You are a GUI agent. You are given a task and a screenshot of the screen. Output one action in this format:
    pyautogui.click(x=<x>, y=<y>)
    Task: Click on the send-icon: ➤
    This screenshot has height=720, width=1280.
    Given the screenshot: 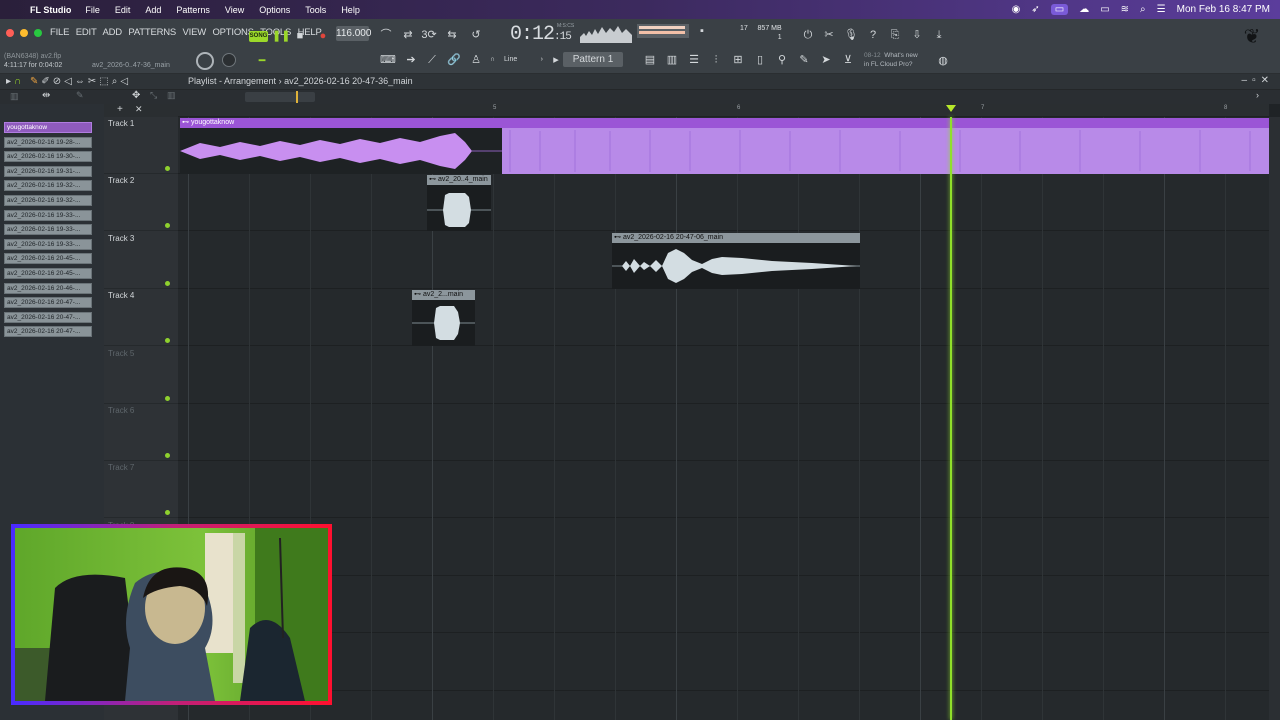 What is the action you would take?
    pyautogui.click(x=826, y=60)
    